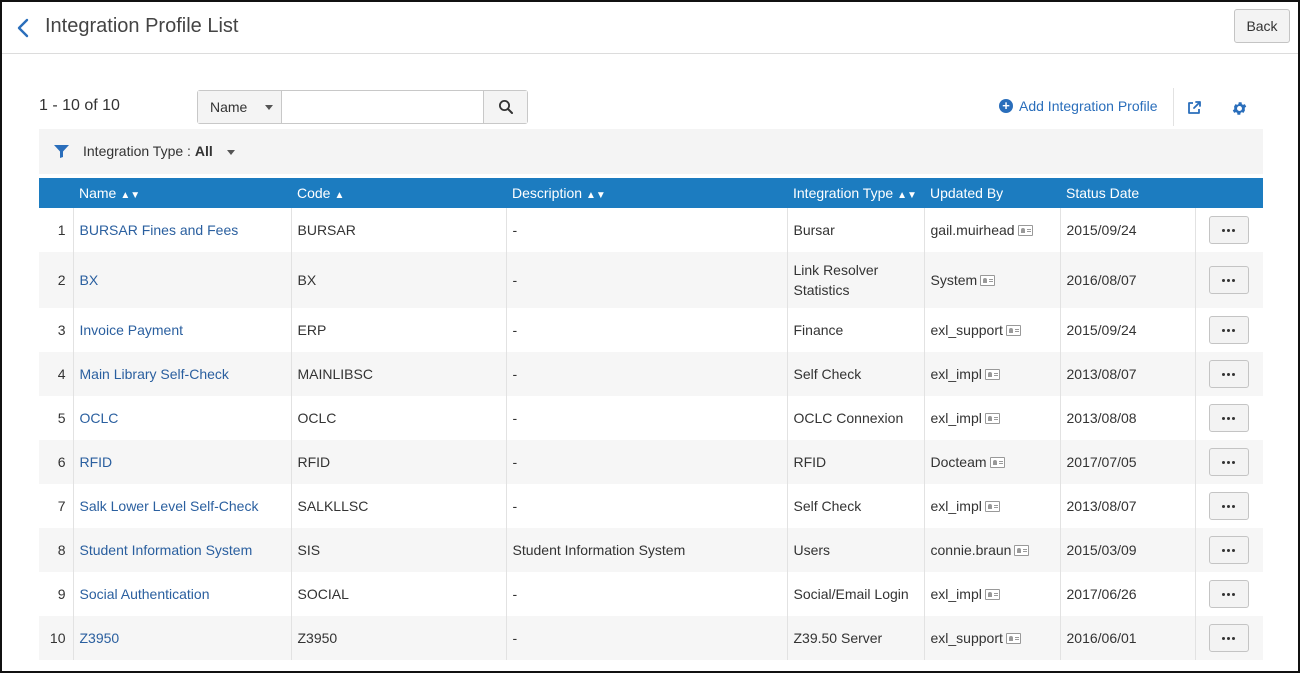  I want to click on updated-by-cell: System, so click(992, 280).